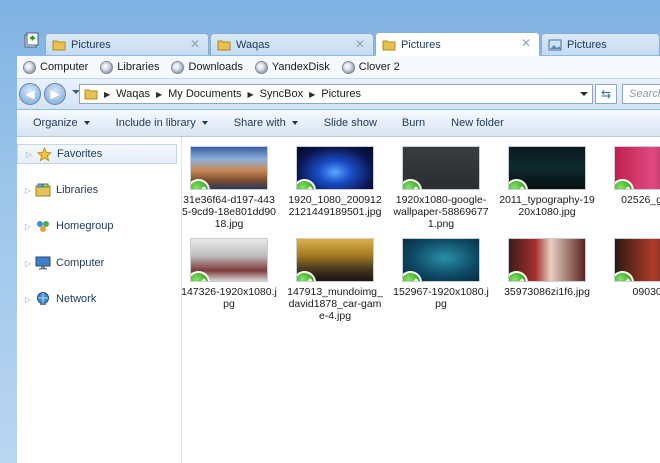 The image size is (660, 463). Describe the element at coordinates (641, 94) in the screenshot. I see `search-input: Search` at that location.